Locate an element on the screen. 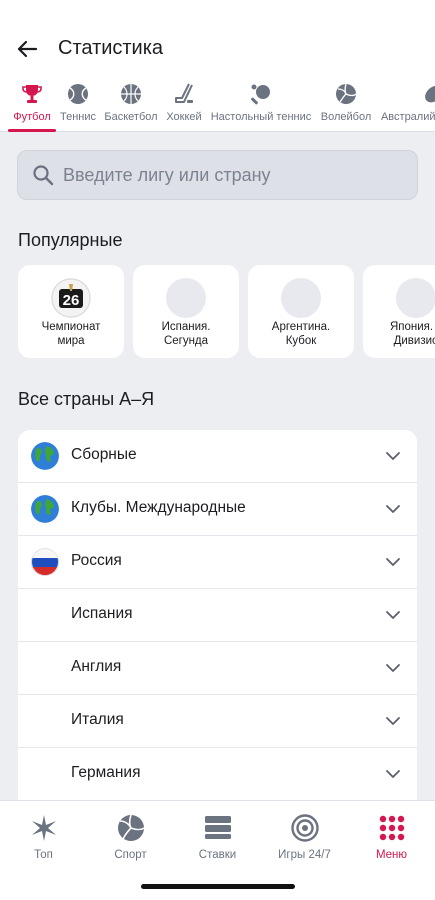 This screenshot has width=435, height=900. nav-menu: Меню is located at coordinates (391, 838).